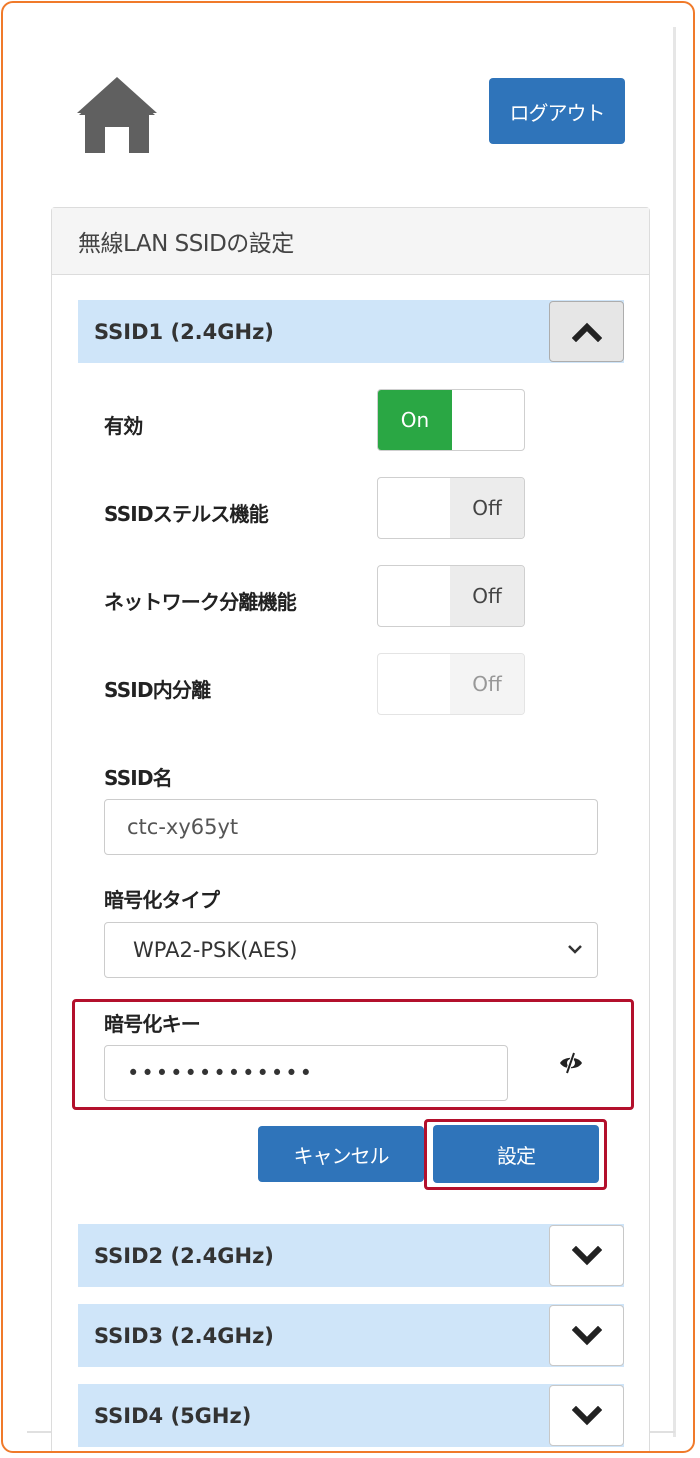  Describe the element at coordinates (184, 331) in the screenshot. I see `ssid1-label: SSID1 (2.4GHz)` at that location.